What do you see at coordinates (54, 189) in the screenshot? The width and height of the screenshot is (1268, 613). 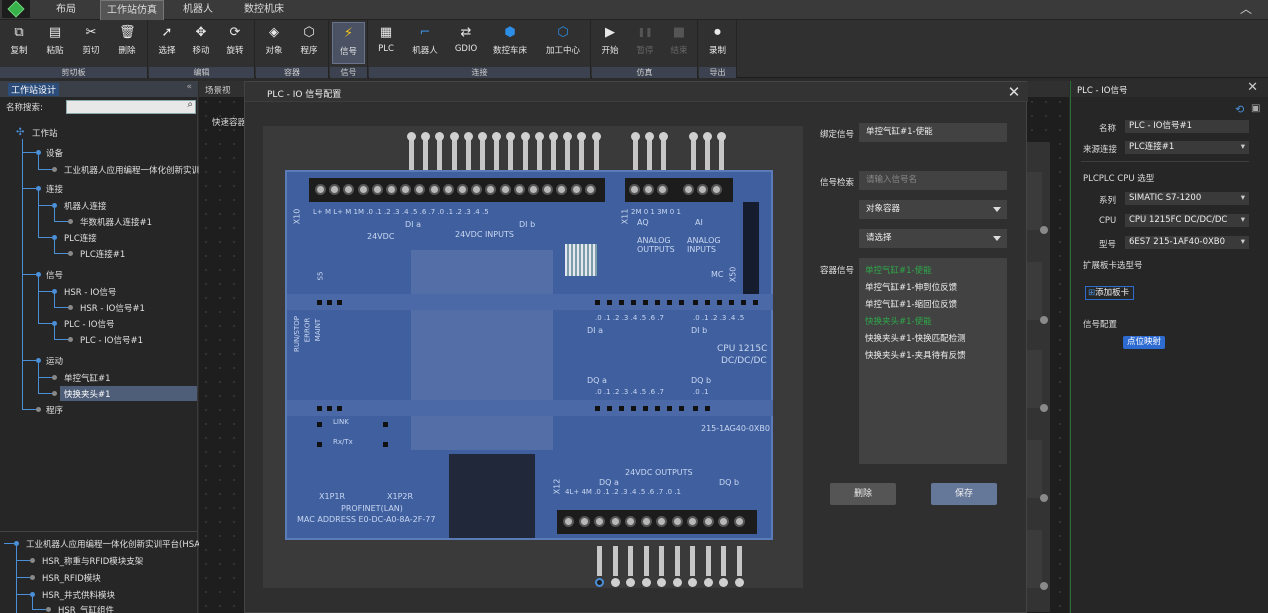 I see `tree-item-connect: 连接` at bounding box center [54, 189].